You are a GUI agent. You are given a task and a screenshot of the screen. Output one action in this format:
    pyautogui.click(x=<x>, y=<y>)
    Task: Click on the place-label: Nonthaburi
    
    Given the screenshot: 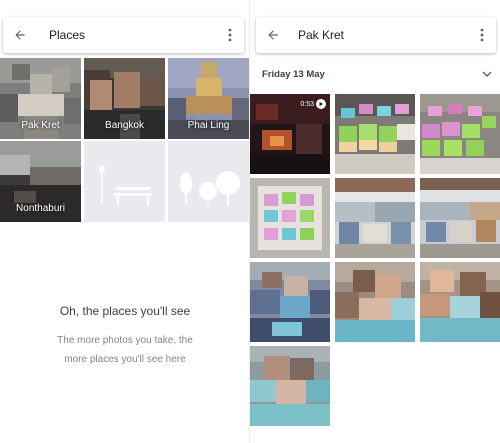 What is the action you would take?
    pyautogui.click(x=40, y=208)
    